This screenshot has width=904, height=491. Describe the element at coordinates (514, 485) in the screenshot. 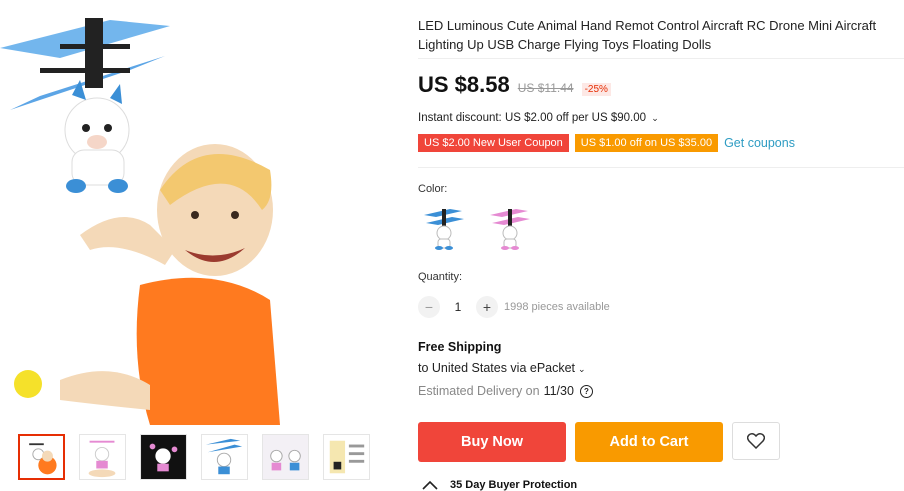

I see `buyer-protection-label: 35 Day Buyer Protection` at that location.